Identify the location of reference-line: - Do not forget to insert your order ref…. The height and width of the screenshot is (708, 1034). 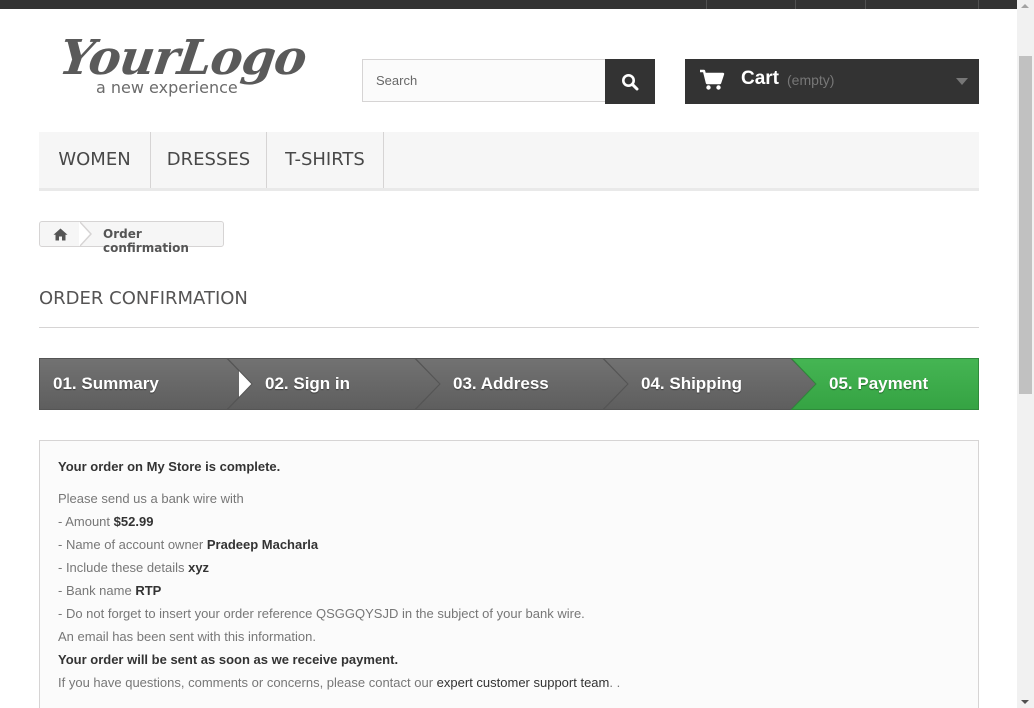
(321, 613).